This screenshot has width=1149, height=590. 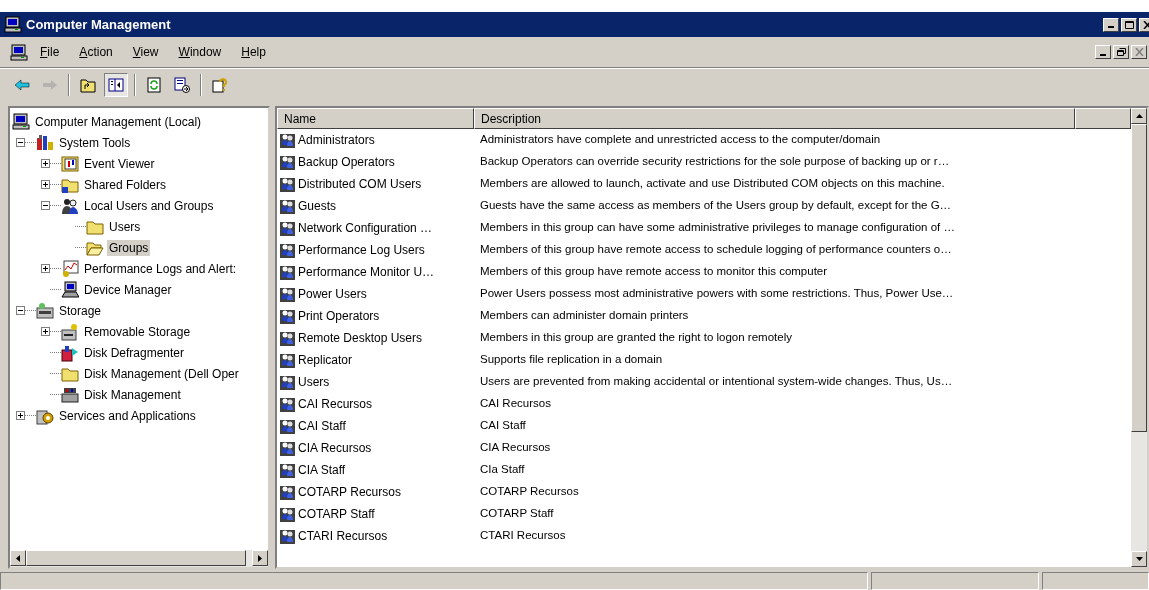 What do you see at coordinates (119, 163) in the screenshot?
I see `tree-item: Event Viewer` at bounding box center [119, 163].